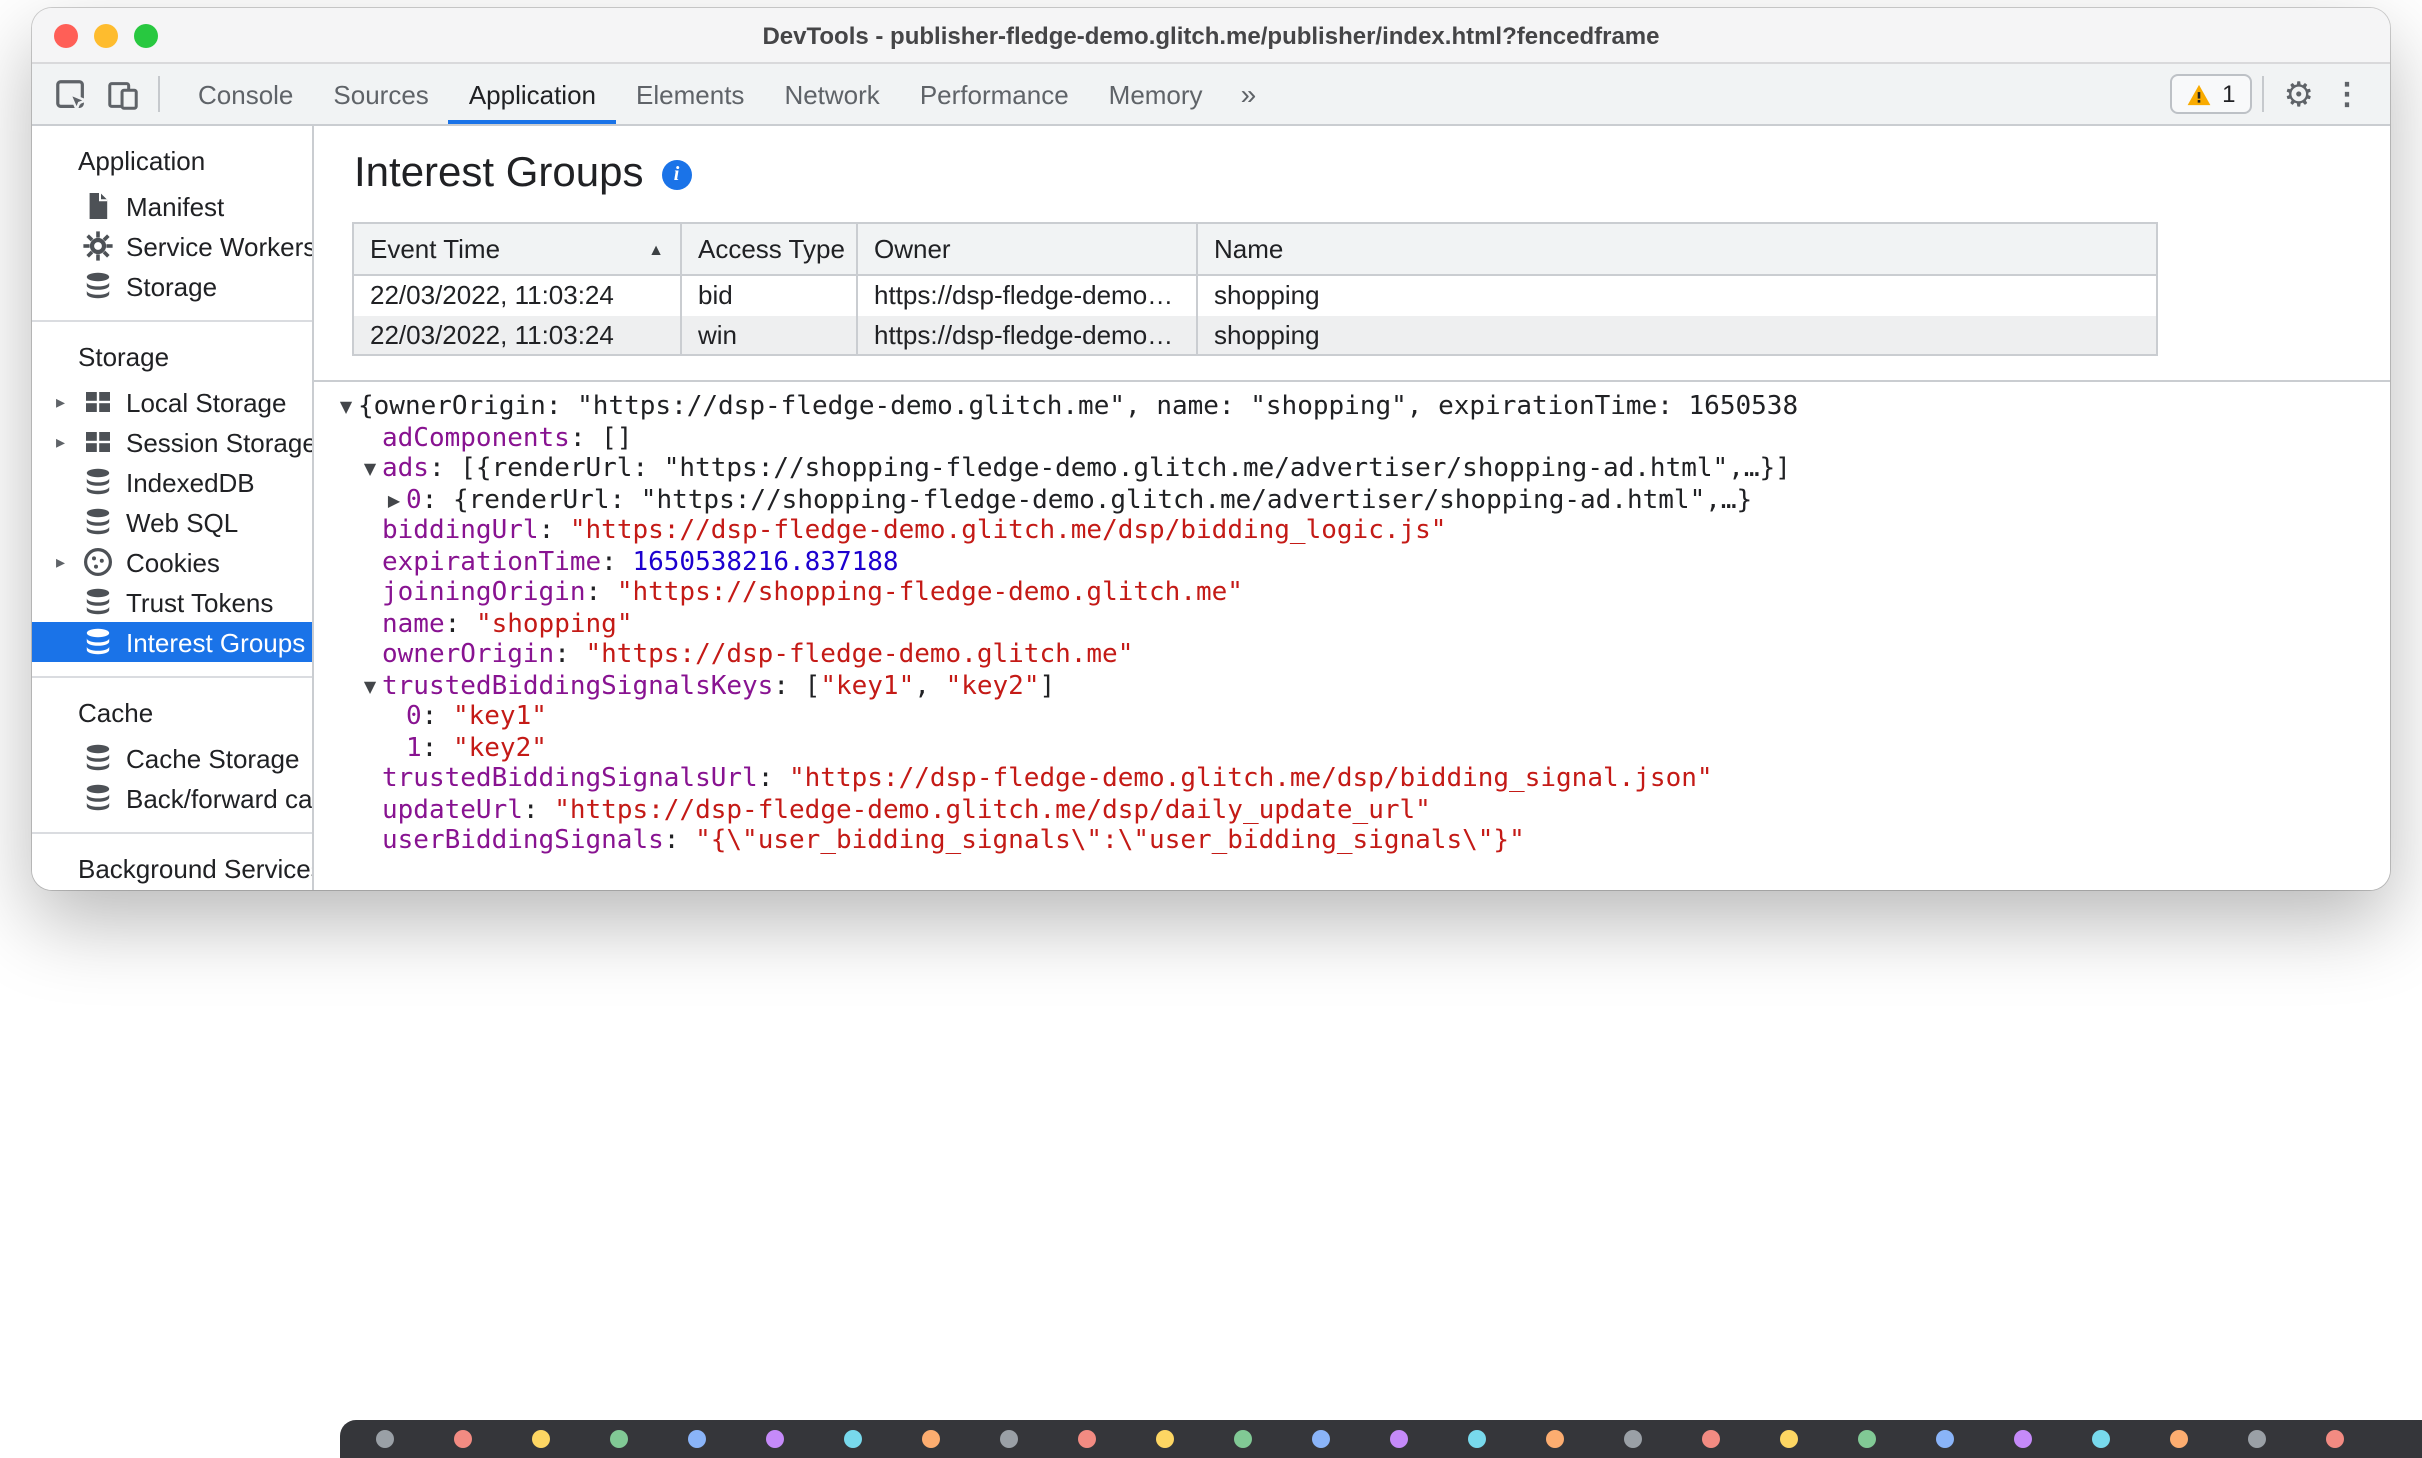 This screenshot has width=2422, height=1458. Describe the element at coordinates (172, 286) in the screenshot. I see `sidebar-item-storage: Storage` at that location.